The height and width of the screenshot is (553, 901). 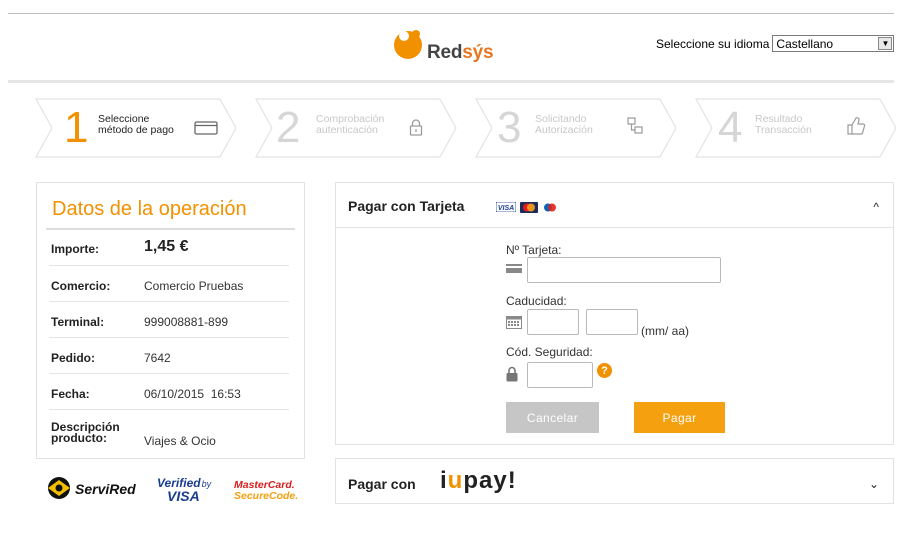 What do you see at coordinates (194, 286) in the screenshot?
I see `row-value: Comercio Pruebas` at bounding box center [194, 286].